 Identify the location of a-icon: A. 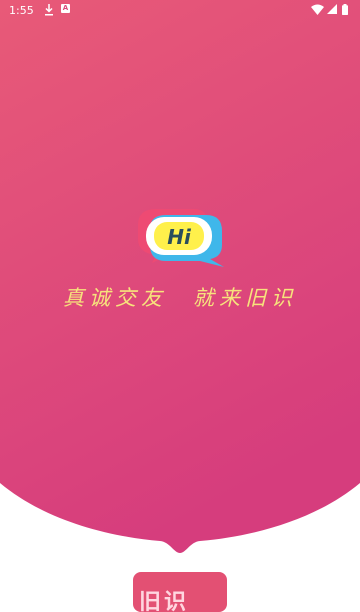
(65, 8).